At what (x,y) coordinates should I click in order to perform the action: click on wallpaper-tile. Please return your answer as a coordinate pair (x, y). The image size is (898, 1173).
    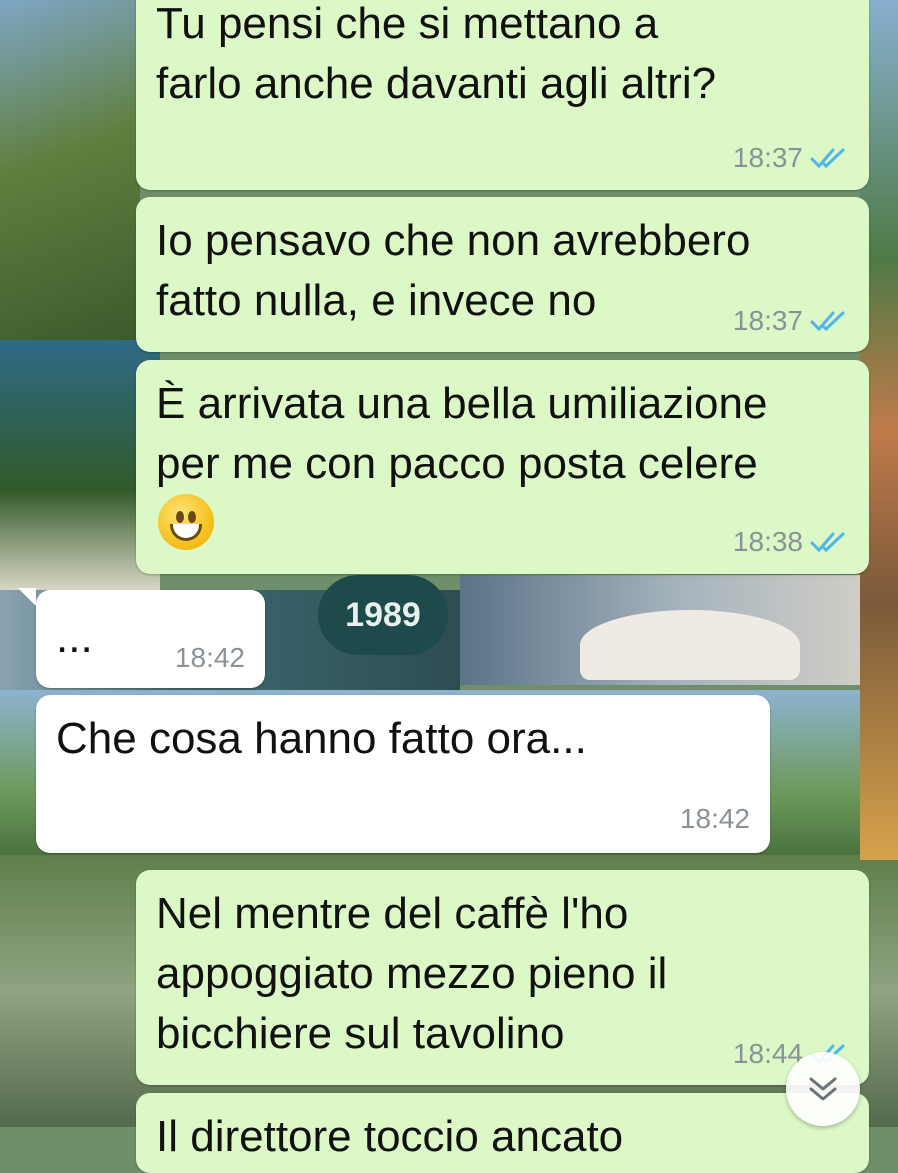
    Looking at the image, I should click on (70, 170).